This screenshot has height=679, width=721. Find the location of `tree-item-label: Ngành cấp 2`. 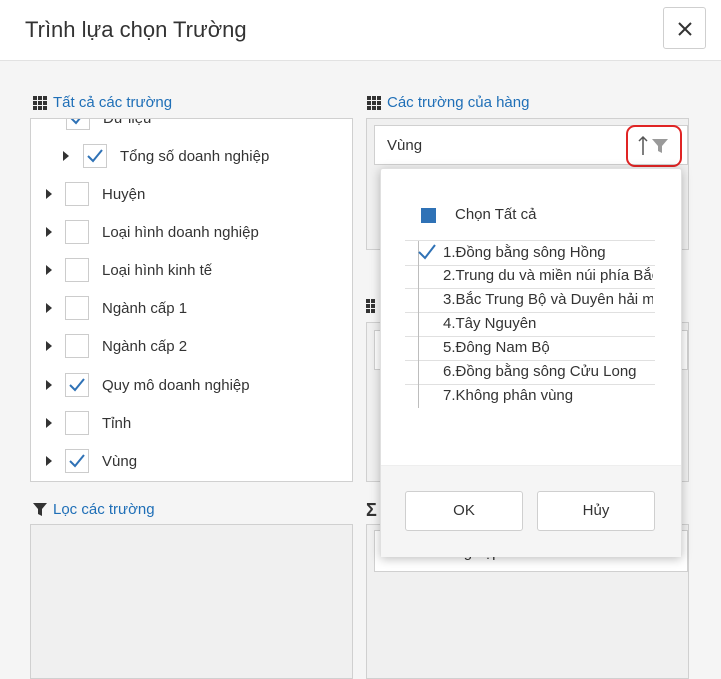

tree-item-label: Ngành cấp 2 is located at coordinates (145, 346).